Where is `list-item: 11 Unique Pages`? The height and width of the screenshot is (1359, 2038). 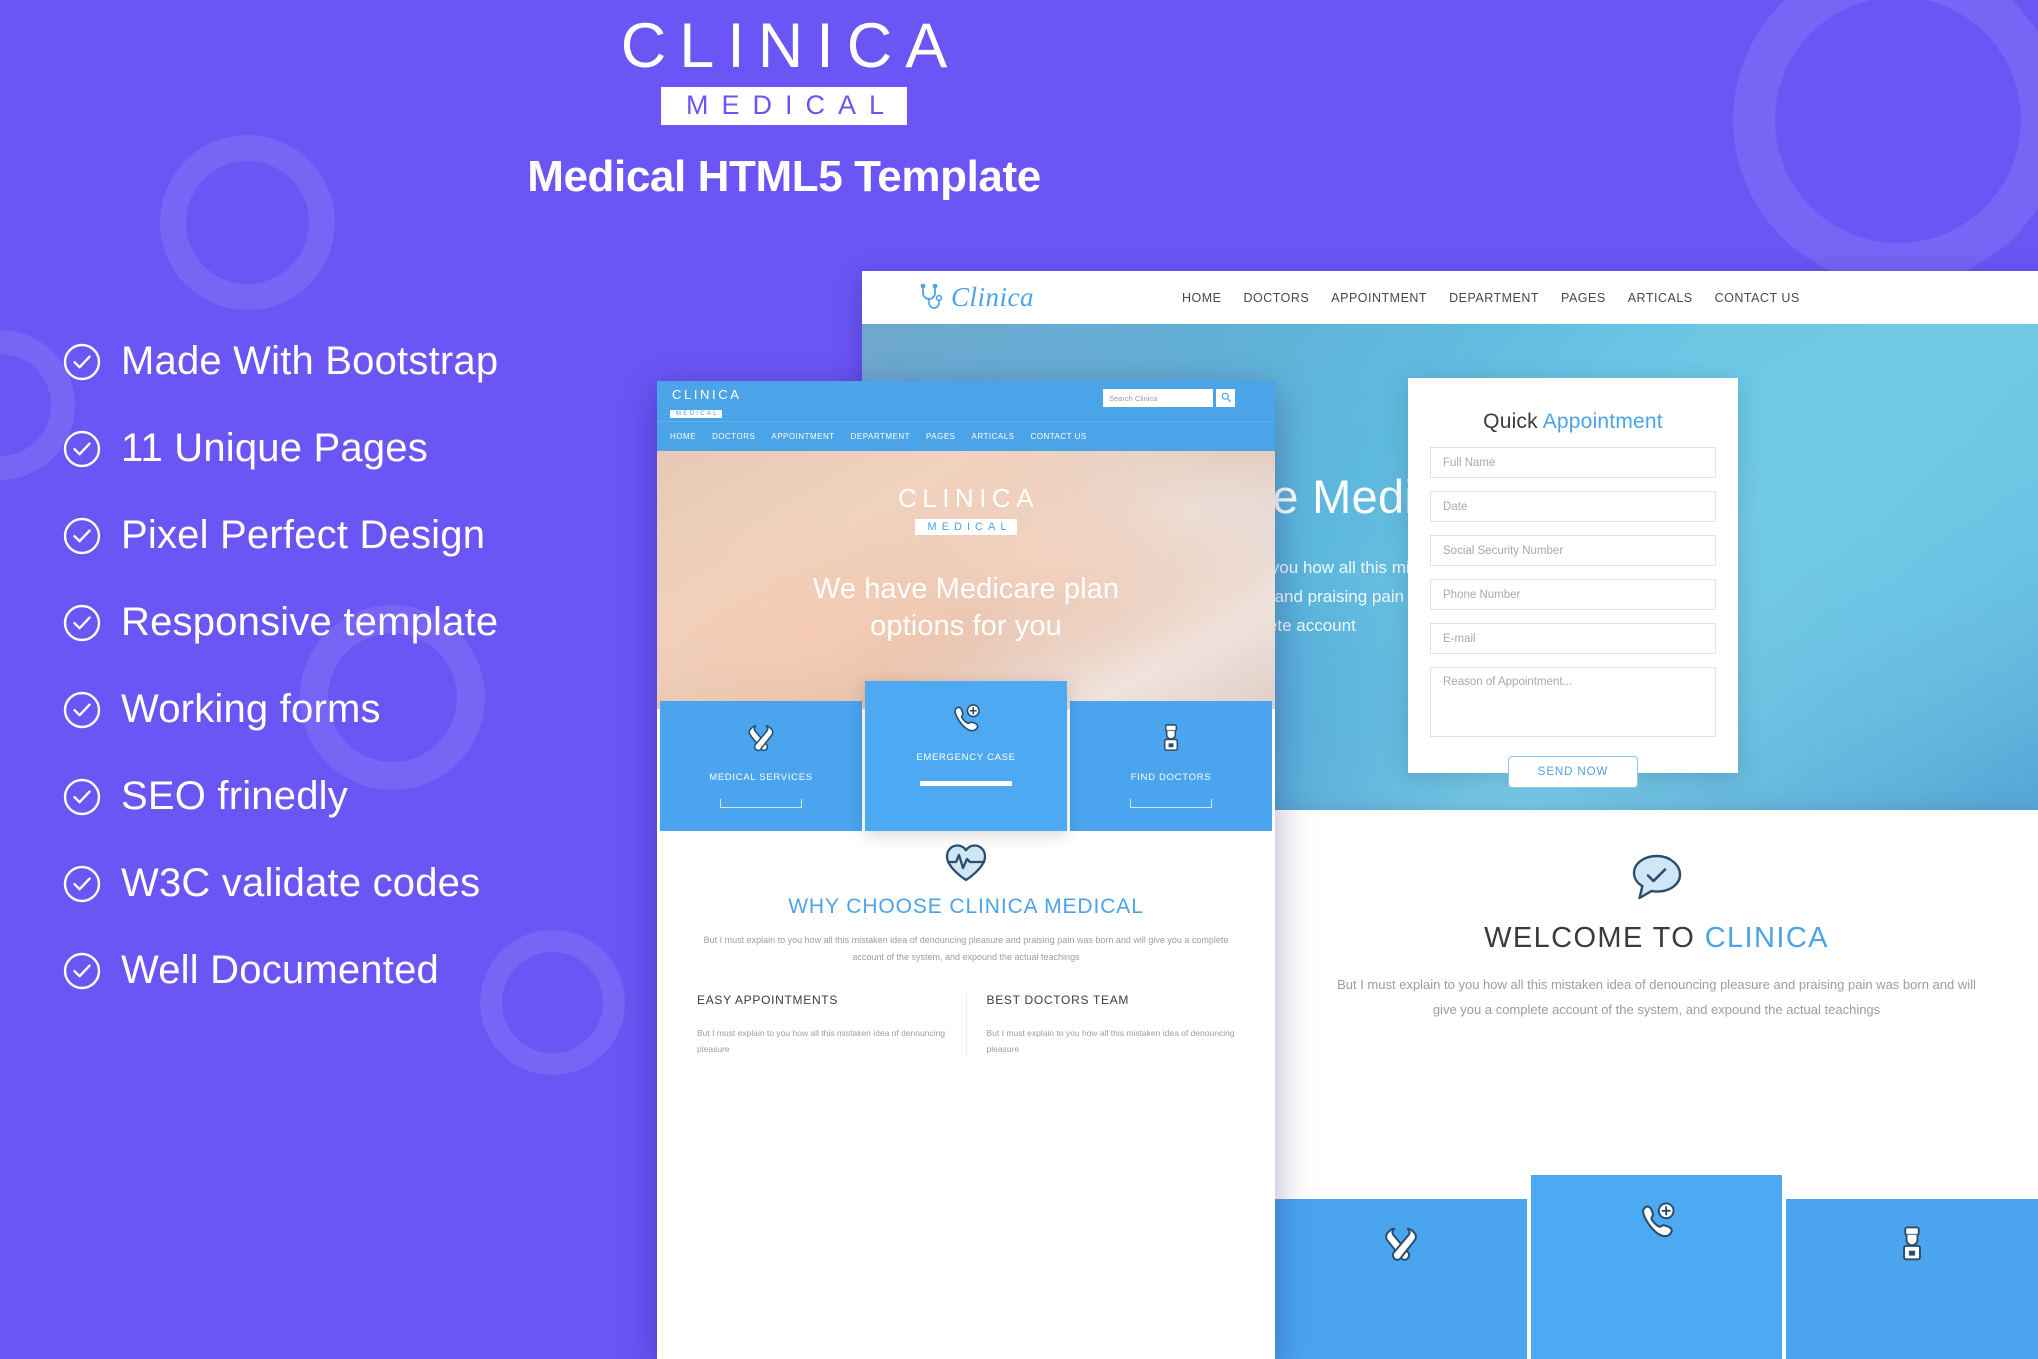
list-item: 11 Unique Pages is located at coordinates (382, 448).